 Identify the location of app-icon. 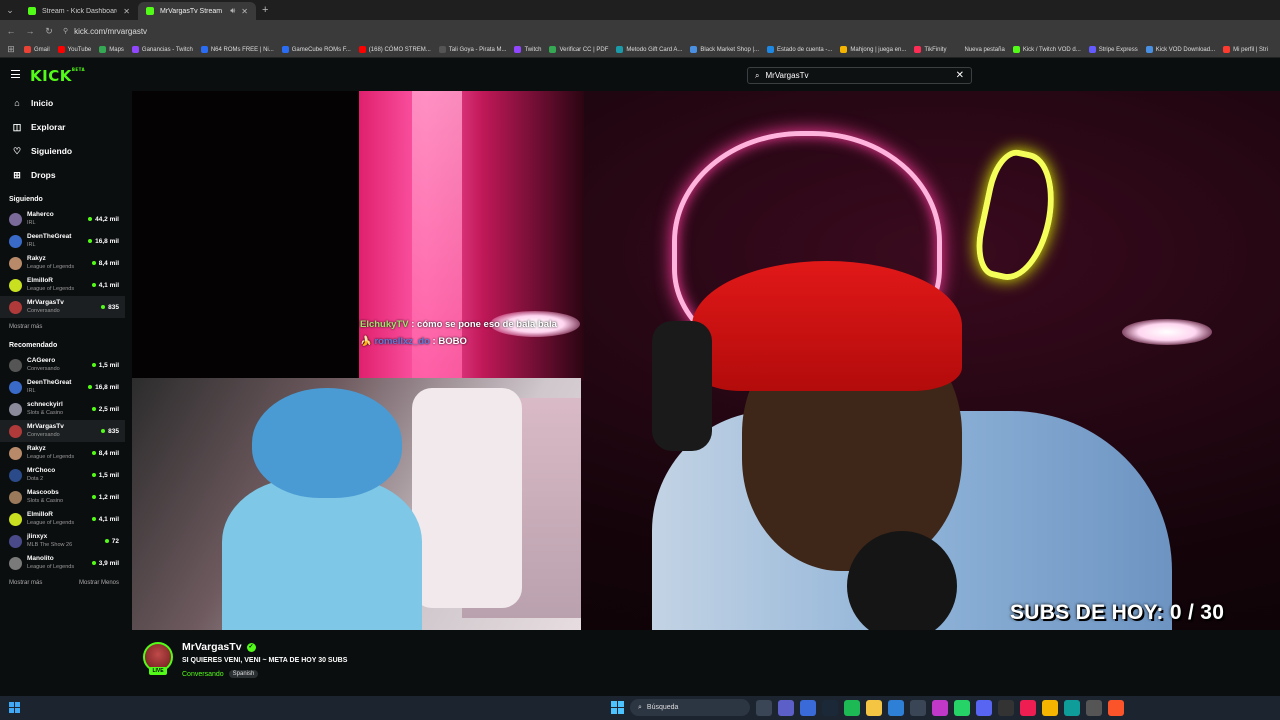
(808, 707).